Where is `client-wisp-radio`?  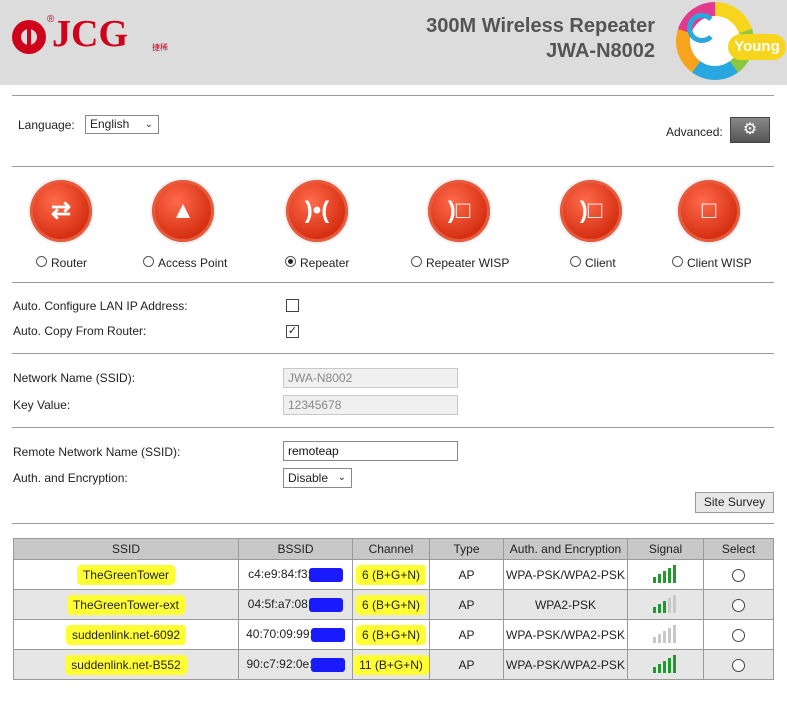 client-wisp-radio is located at coordinates (677, 261).